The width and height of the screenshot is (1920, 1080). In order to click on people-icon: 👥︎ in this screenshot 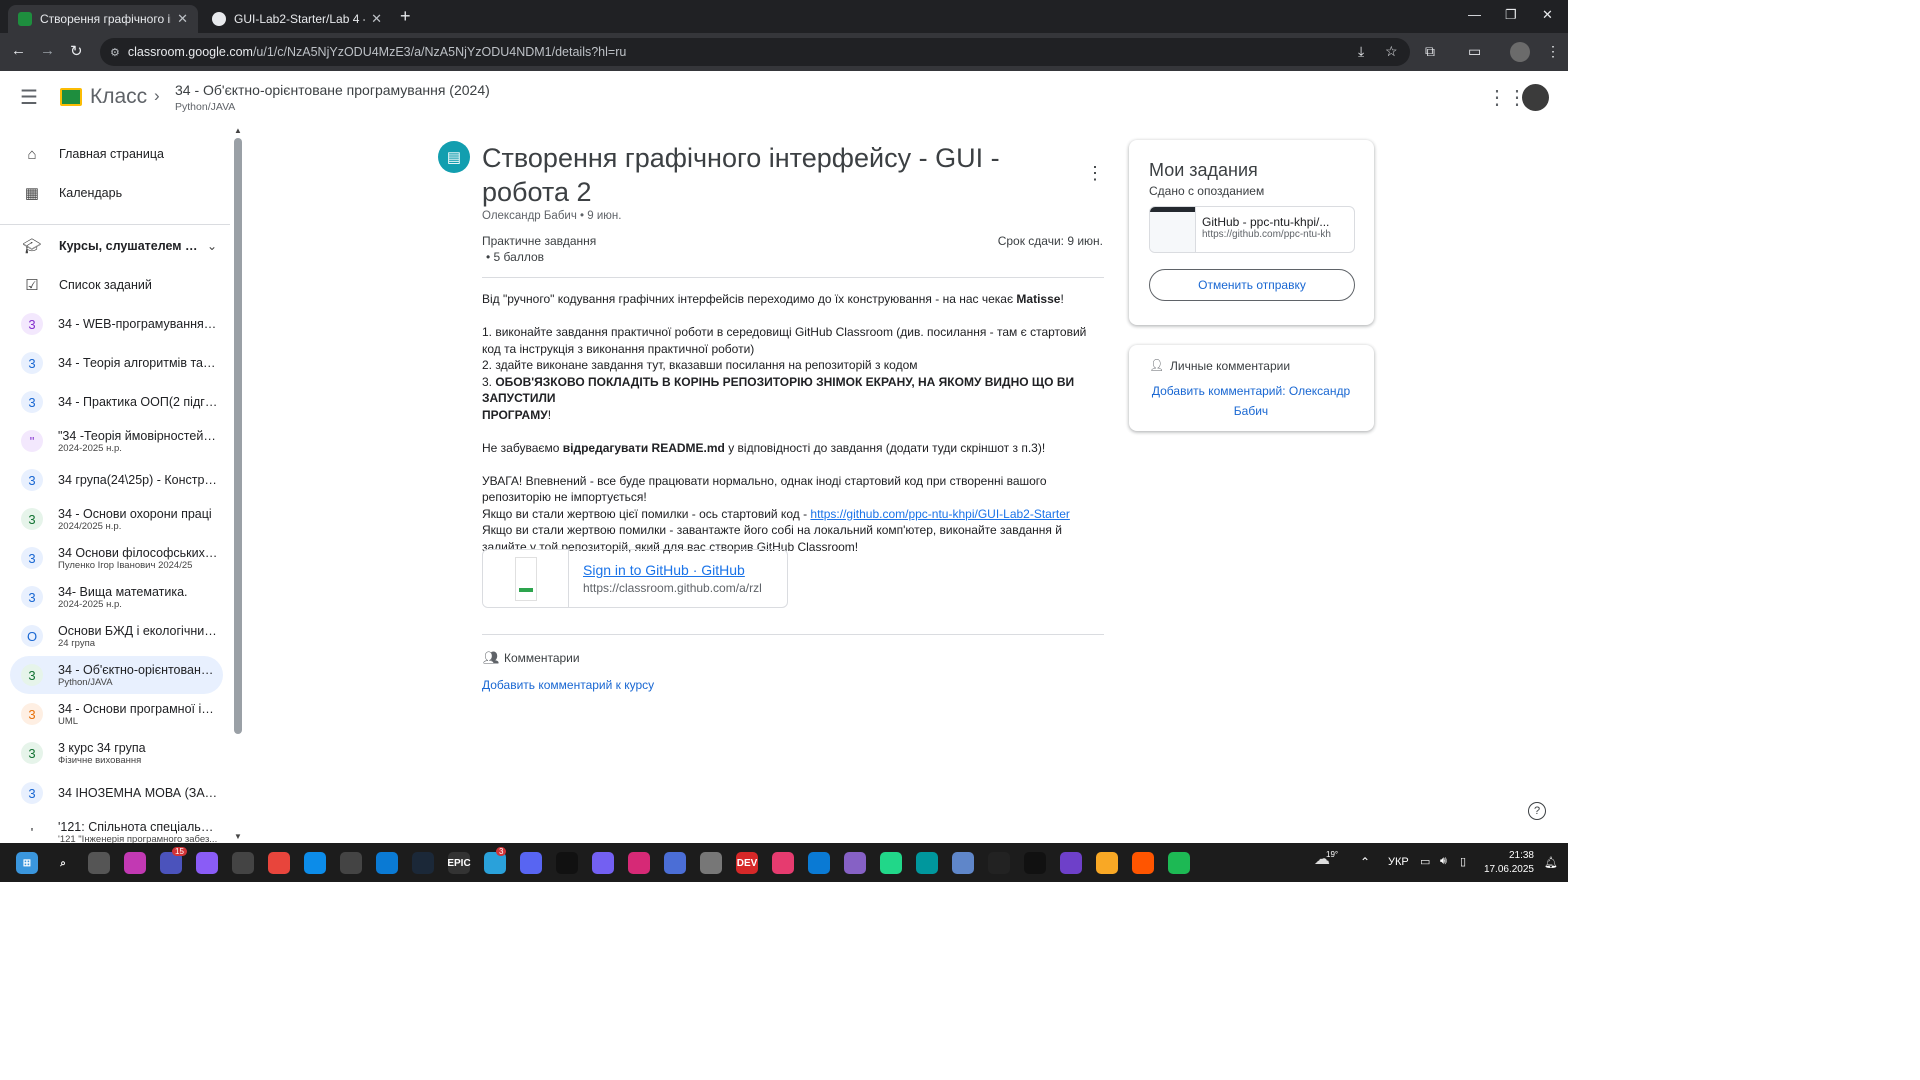, I will do `click(491, 657)`.